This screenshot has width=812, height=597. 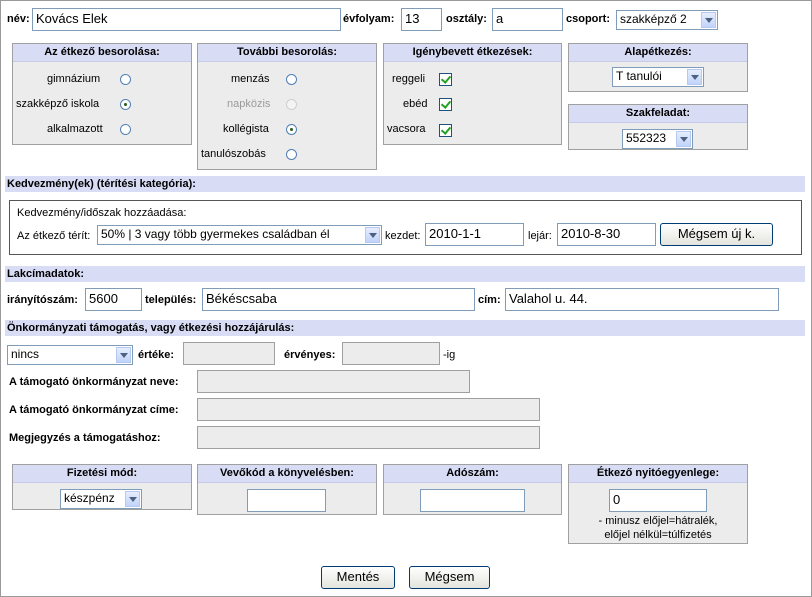 I want to click on further-option-label: kollégista, so click(x=246, y=129).